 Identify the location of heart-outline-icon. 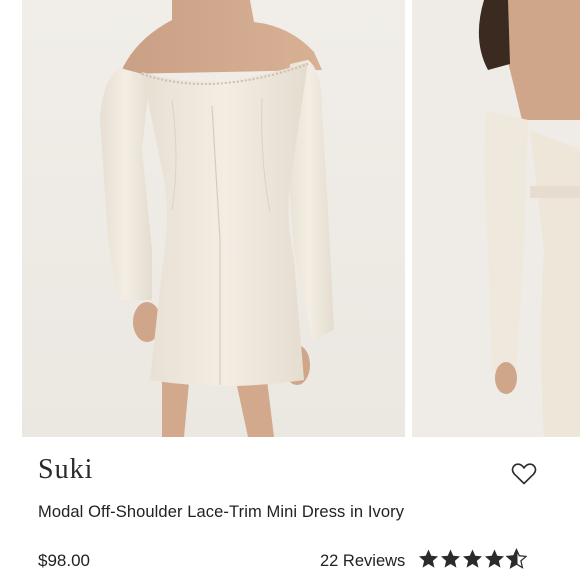
(524, 474).